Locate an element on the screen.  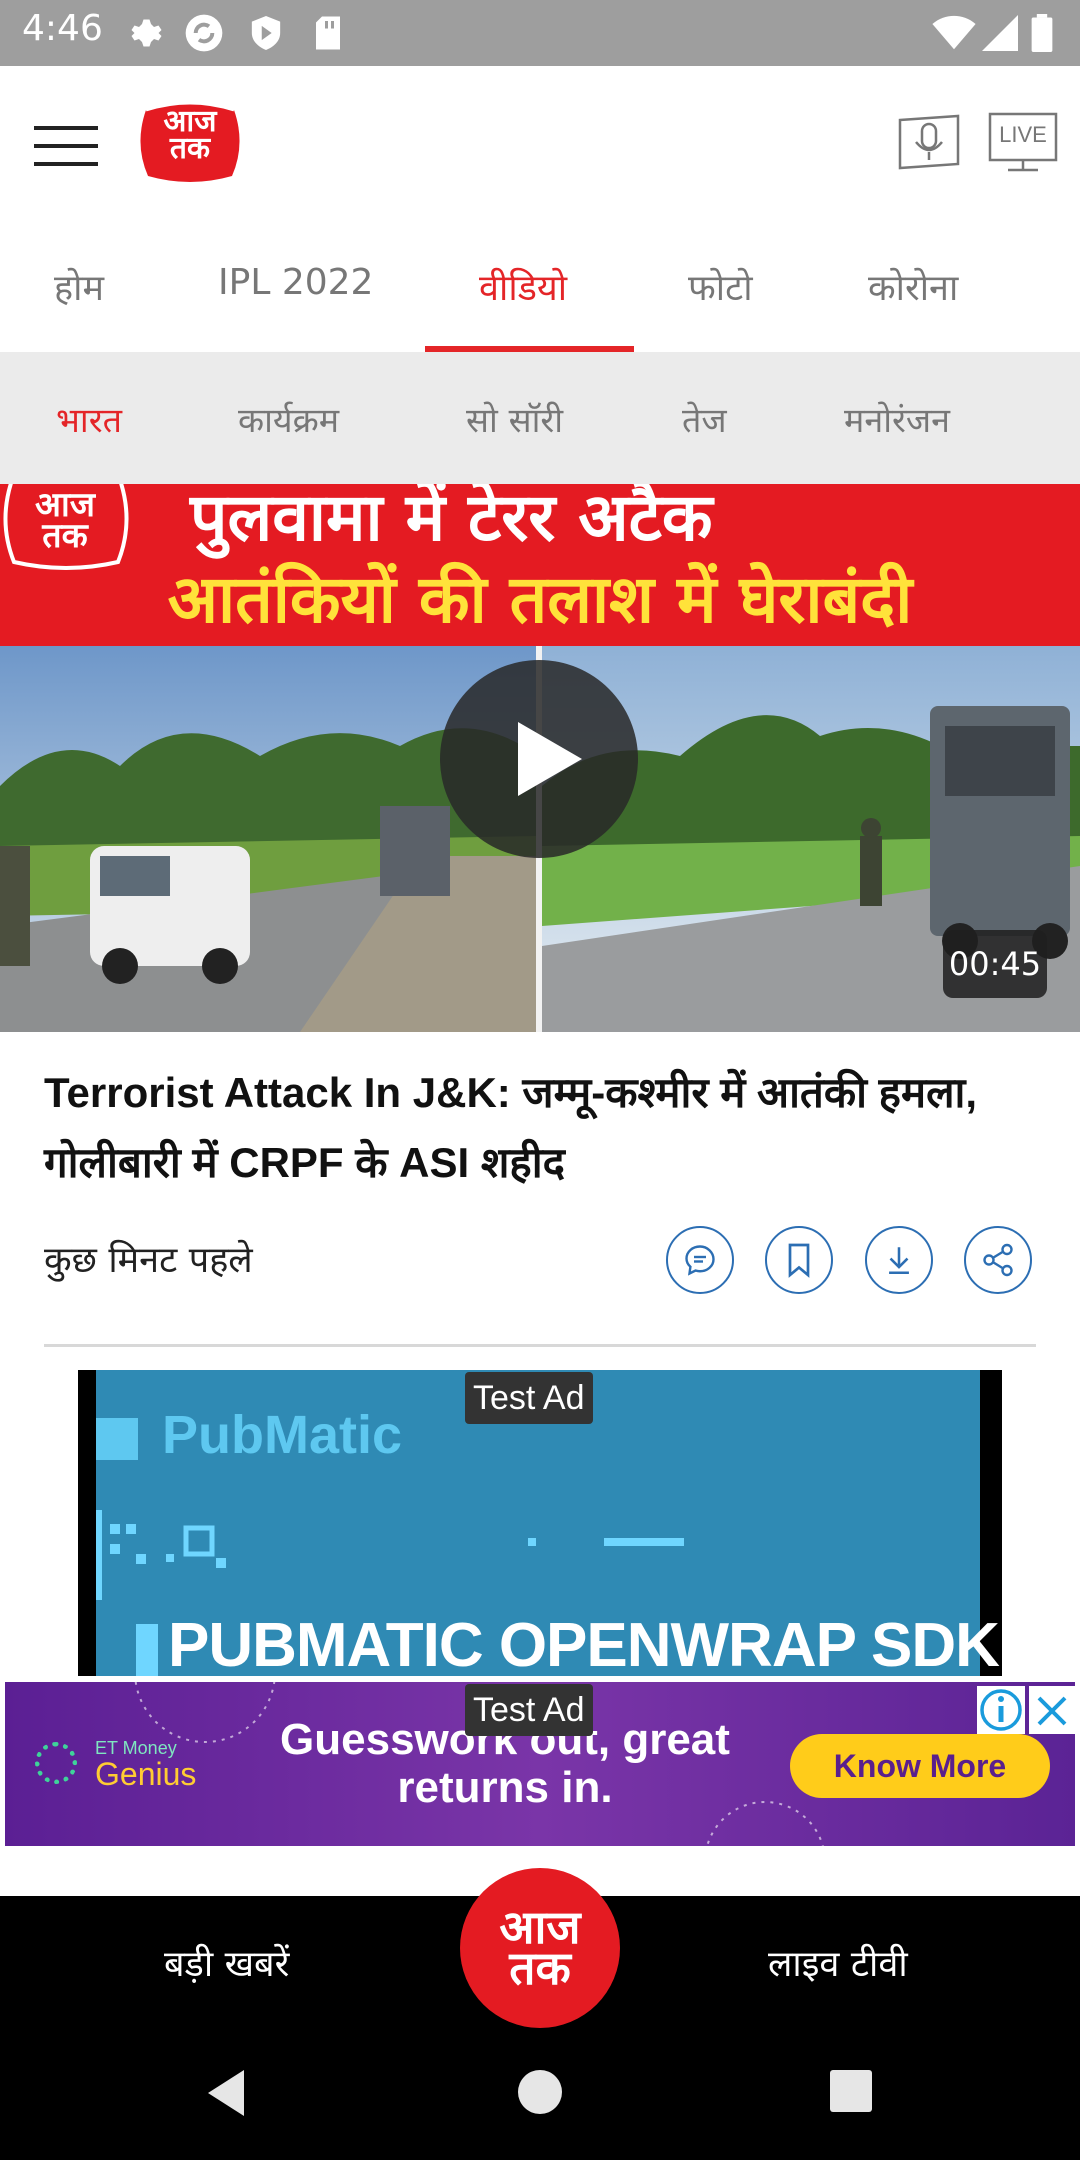
tab-photo: फोटो is located at coordinates (720, 286).